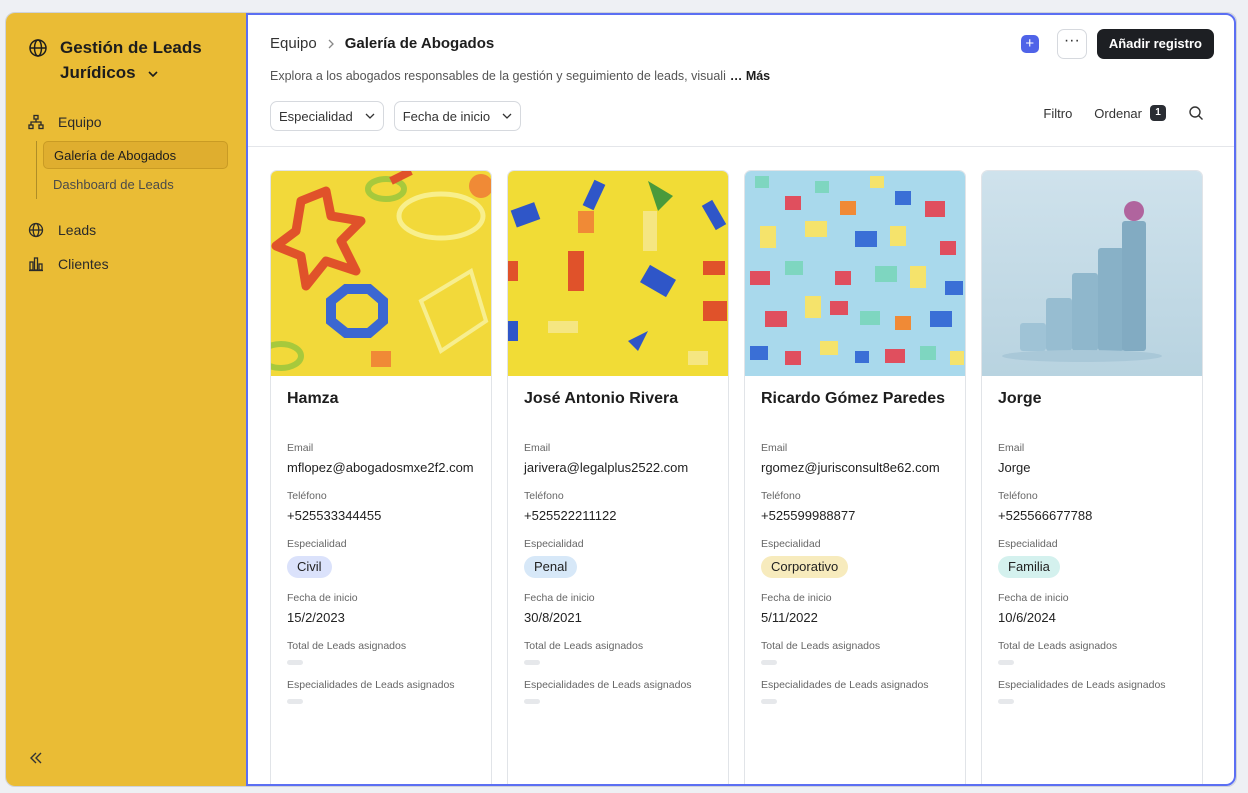 This screenshot has width=1248, height=793. Describe the element at coordinates (1071, 44) in the screenshot. I see `more-options-button: ···` at that location.